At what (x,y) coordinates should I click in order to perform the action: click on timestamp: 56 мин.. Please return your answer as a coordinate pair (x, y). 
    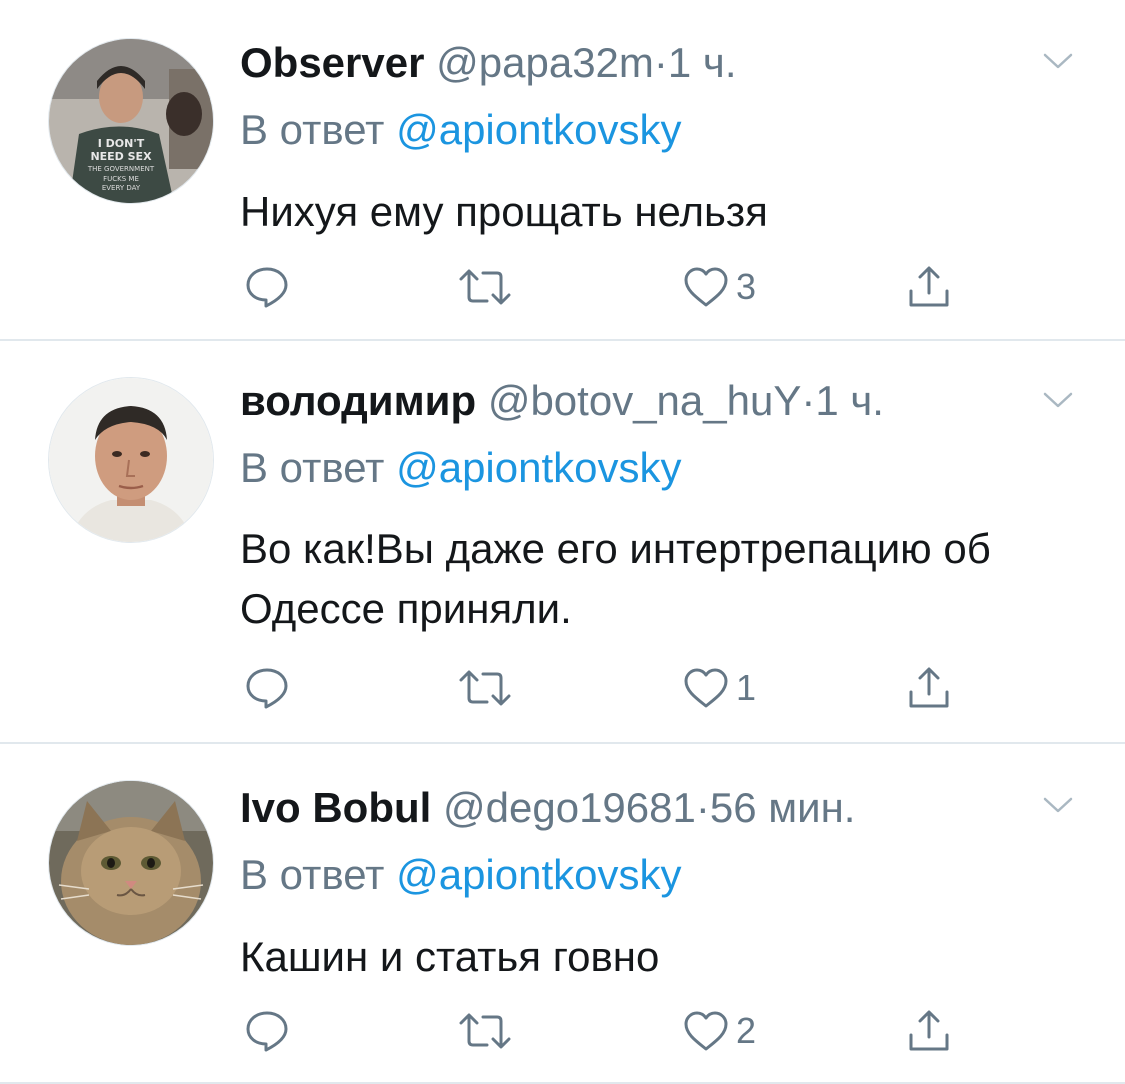
    Looking at the image, I should click on (783, 807).